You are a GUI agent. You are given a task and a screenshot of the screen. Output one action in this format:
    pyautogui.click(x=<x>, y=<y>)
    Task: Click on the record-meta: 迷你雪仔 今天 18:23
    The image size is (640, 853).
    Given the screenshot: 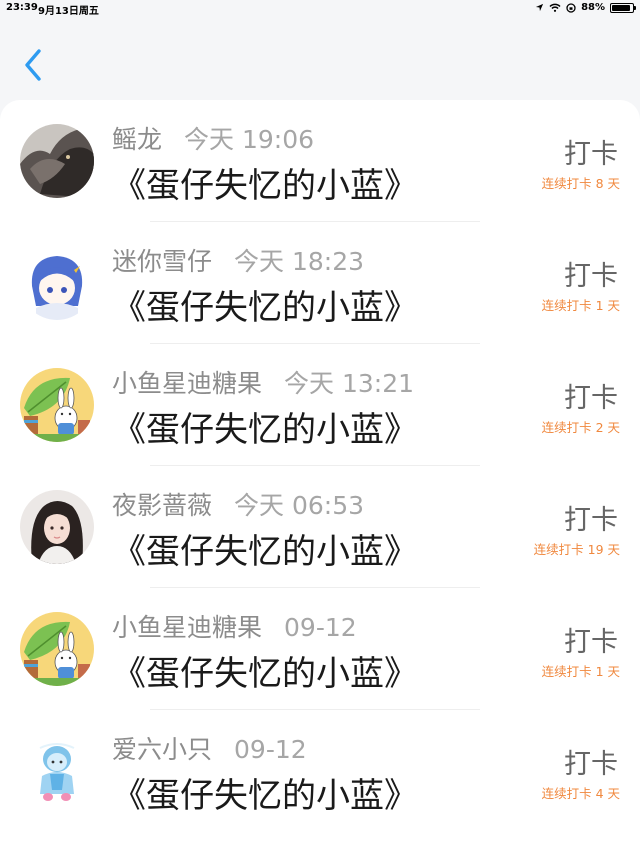 What is the action you would take?
    pyautogui.click(x=238, y=260)
    